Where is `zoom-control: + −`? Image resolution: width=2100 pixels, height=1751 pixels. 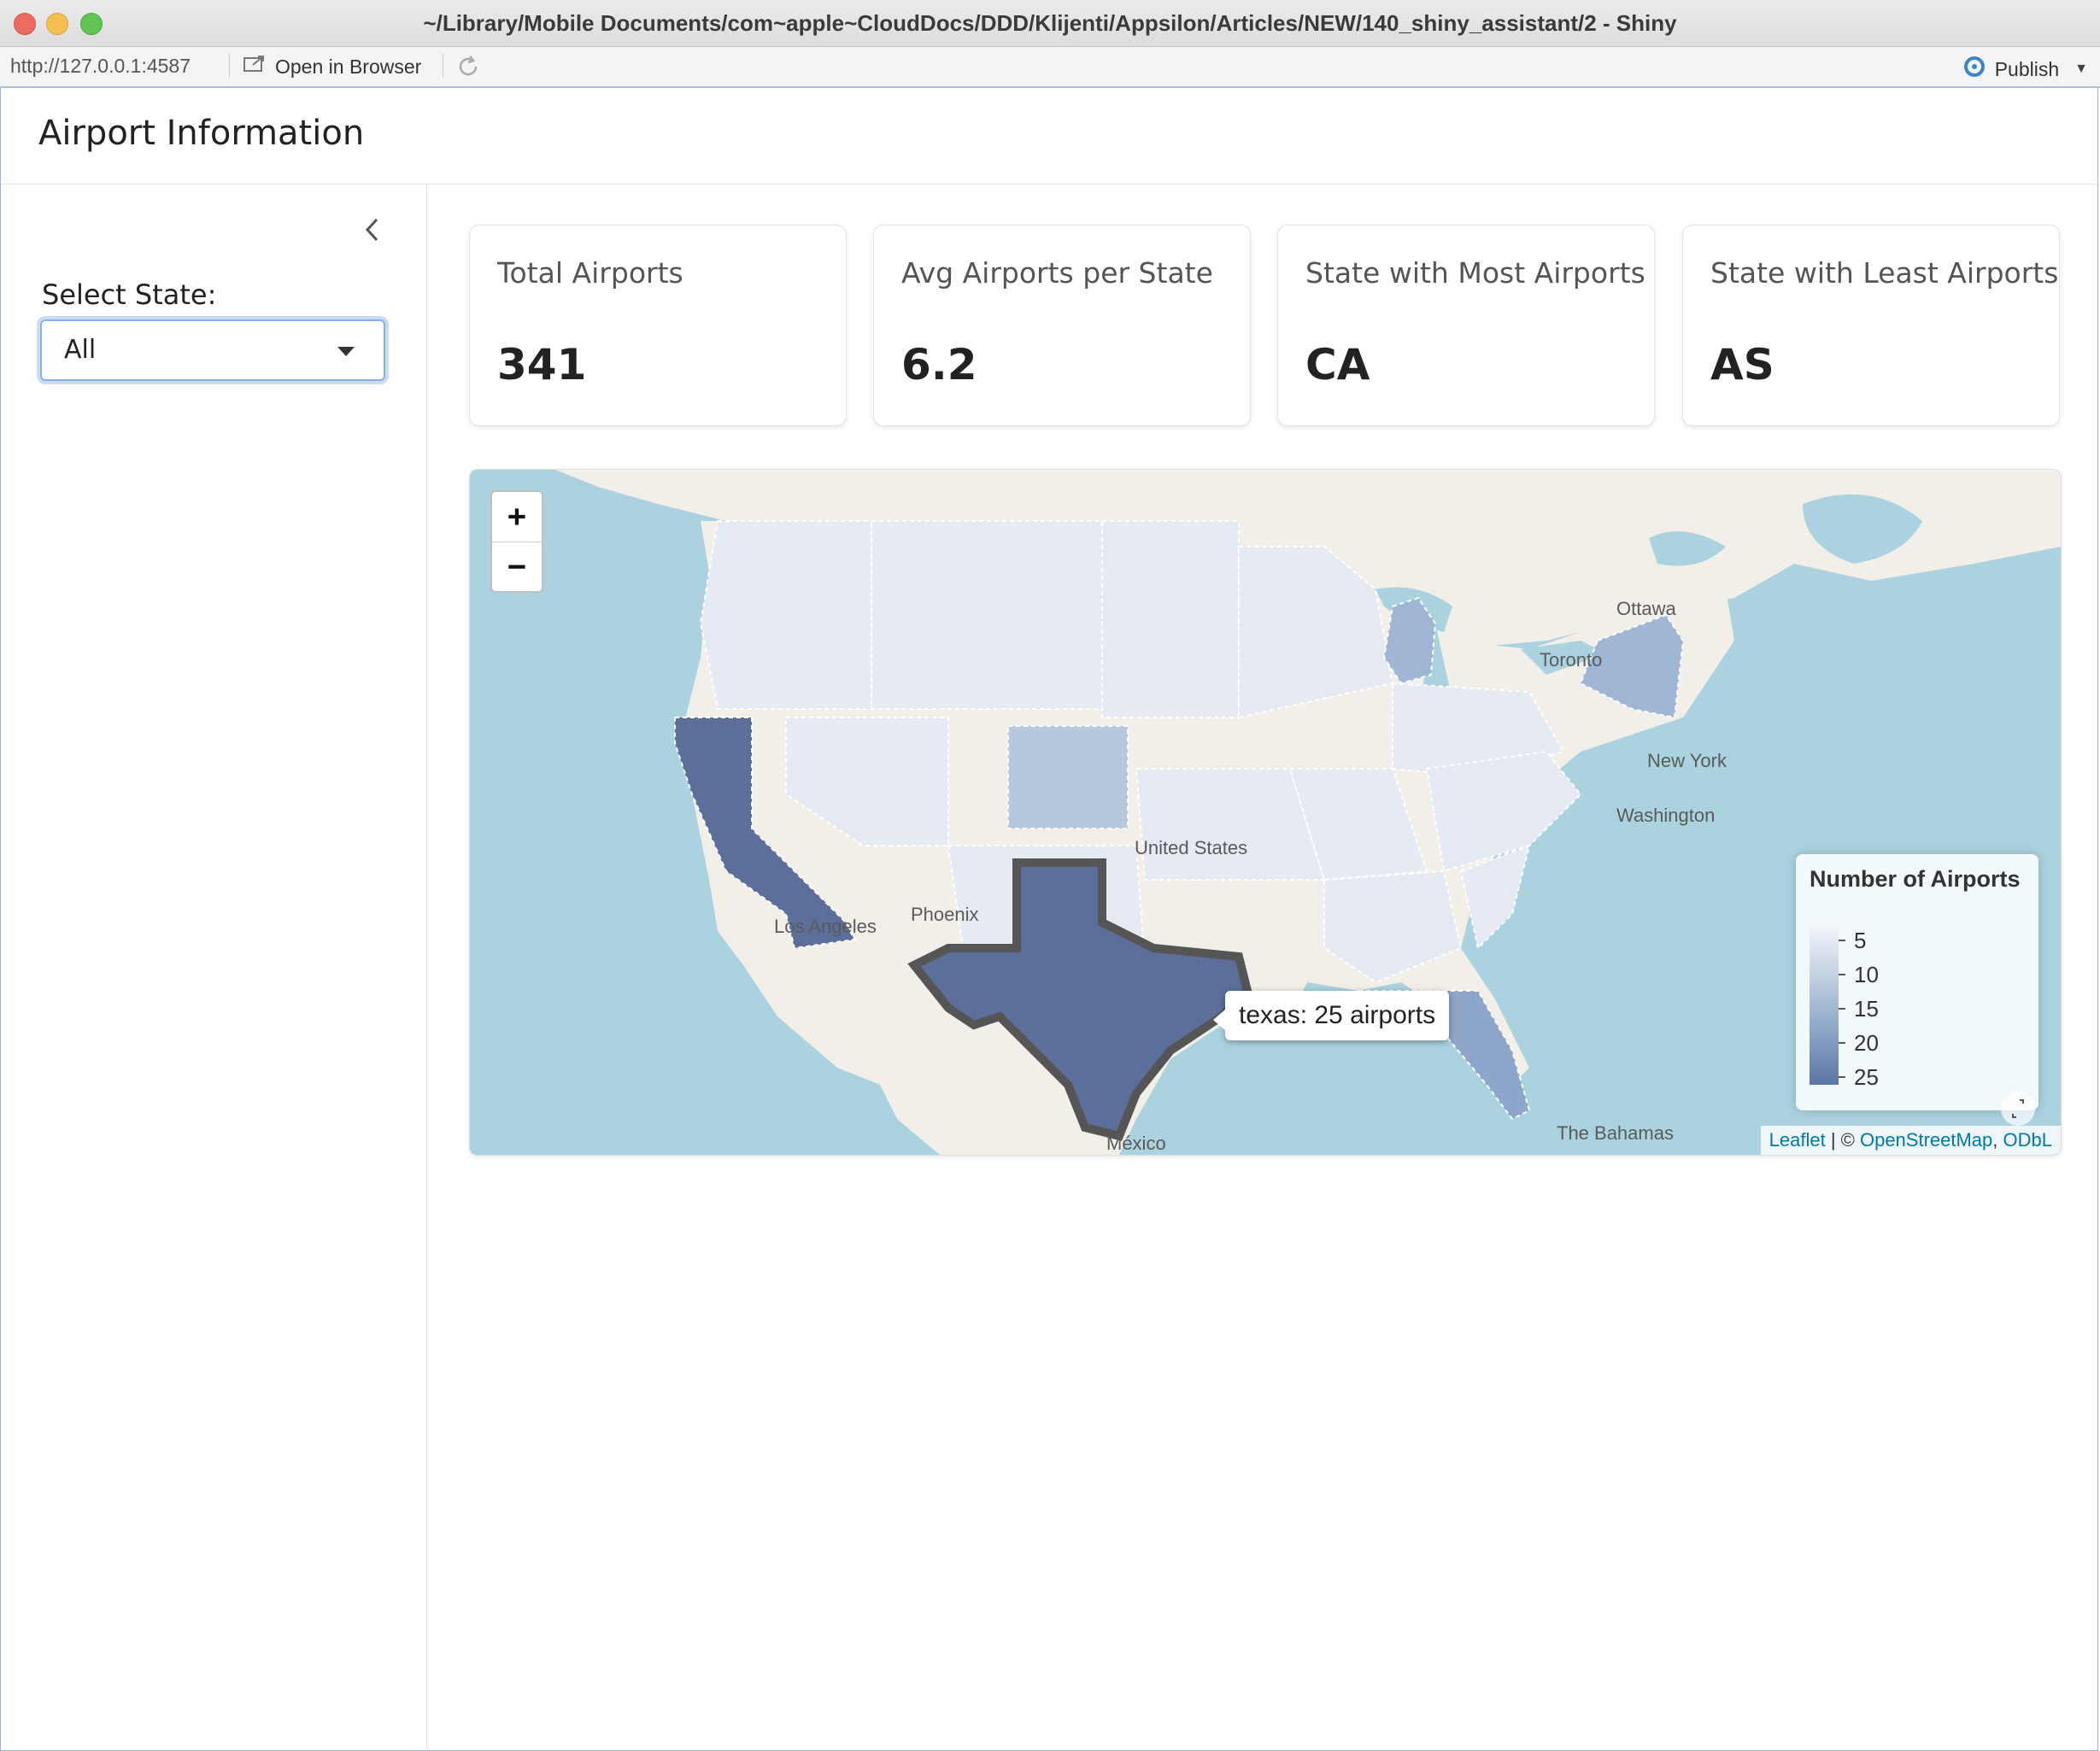 zoom-control: + − is located at coordinates (516, 541).